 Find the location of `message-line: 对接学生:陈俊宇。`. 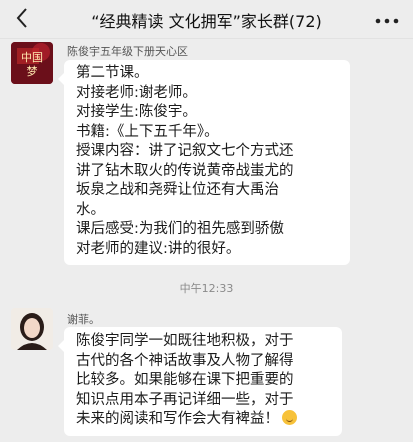

message-line: 对接学生:陈俊宇。 is located at coordinates (136, 112).